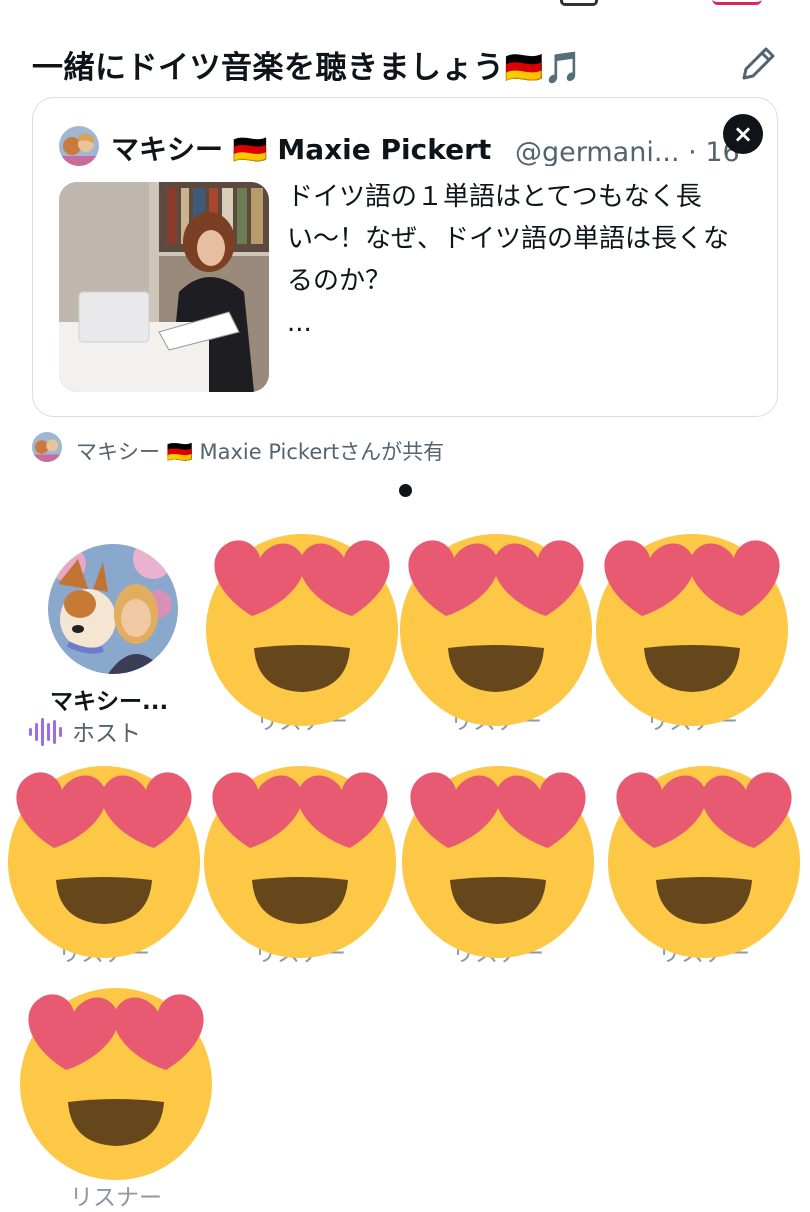 Image resolution: width=810 pixels, height=1212 pixels. I want to click on listener-1: リスナー, so click(302, 635).